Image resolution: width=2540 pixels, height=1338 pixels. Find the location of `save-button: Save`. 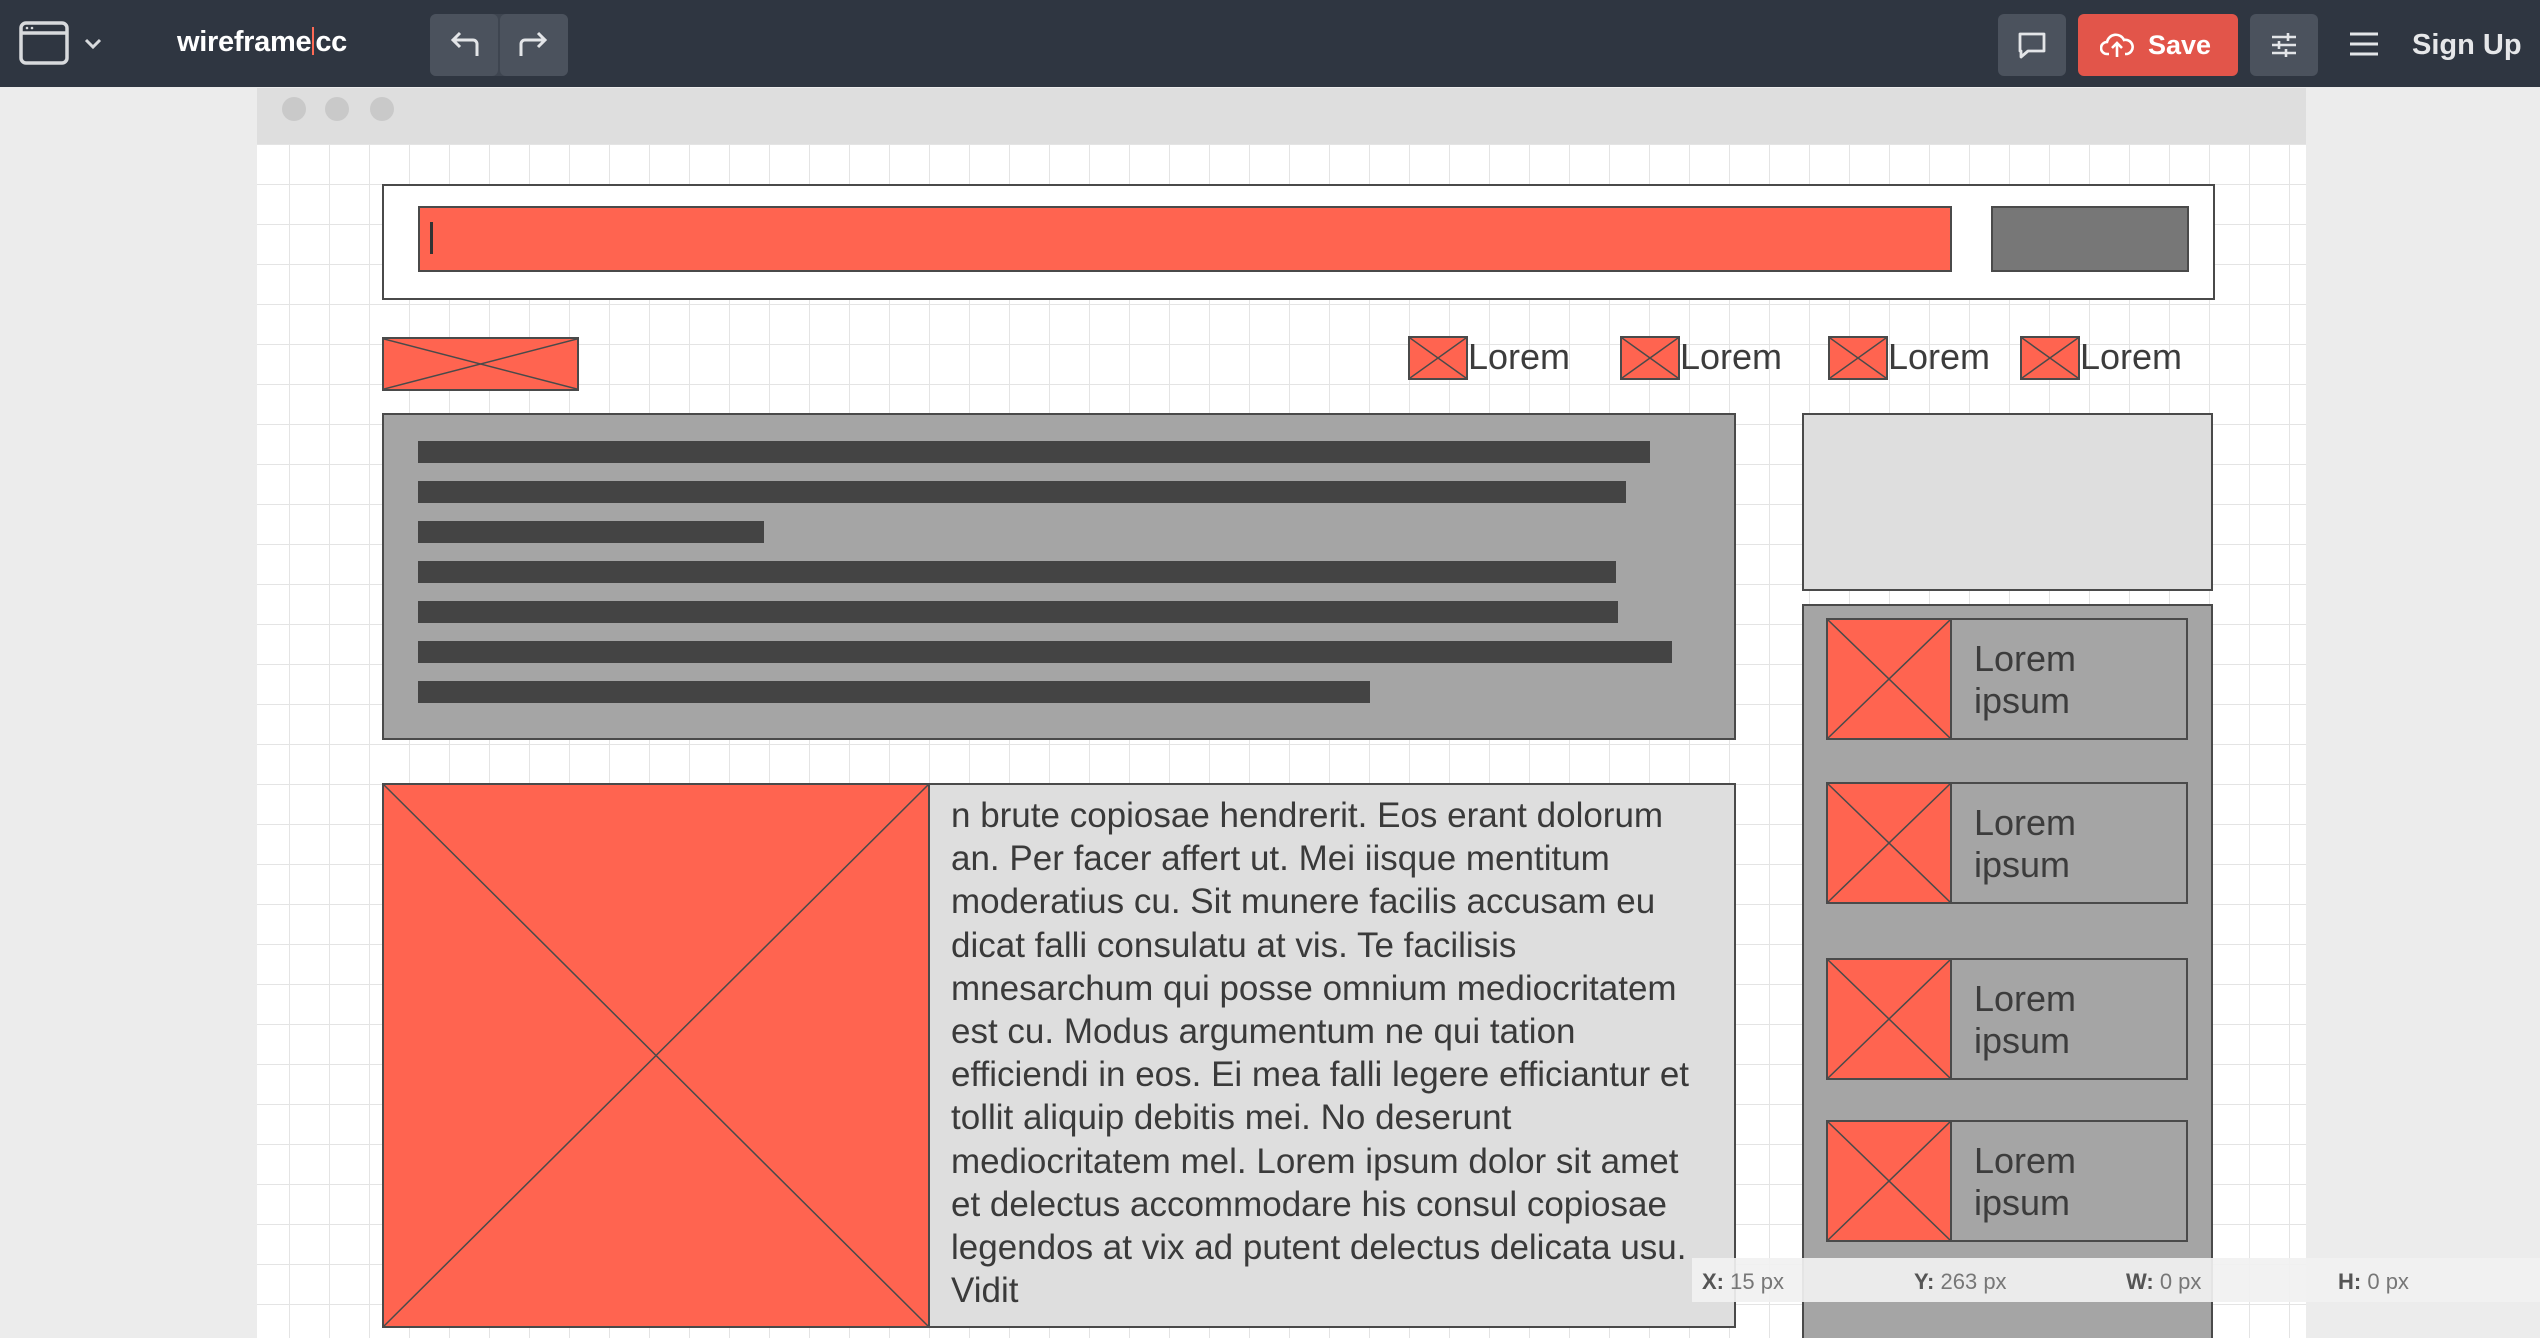

save-button: Save is located at coordinates (2158, 45).